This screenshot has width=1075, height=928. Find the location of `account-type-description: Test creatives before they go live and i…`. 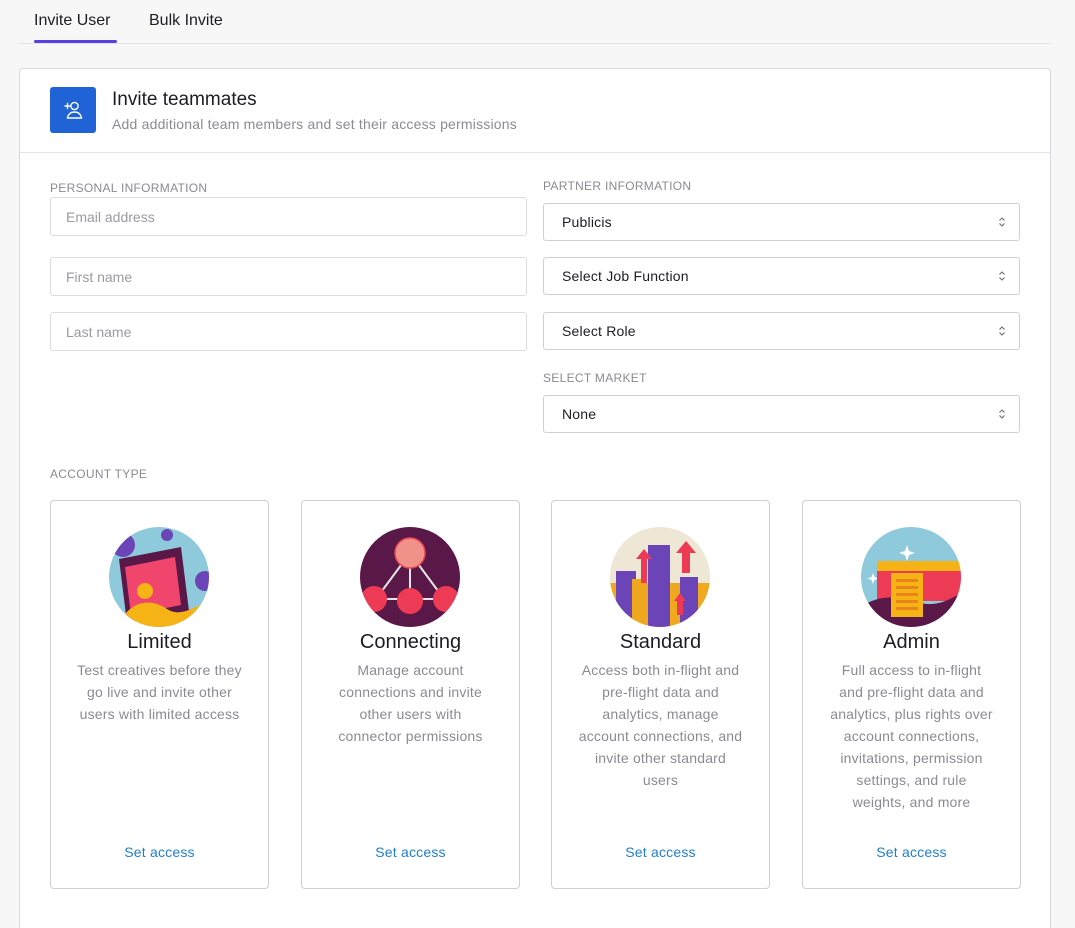

account-type-description: Test creatives before they go live and i… is located at coordinates (159, 692).